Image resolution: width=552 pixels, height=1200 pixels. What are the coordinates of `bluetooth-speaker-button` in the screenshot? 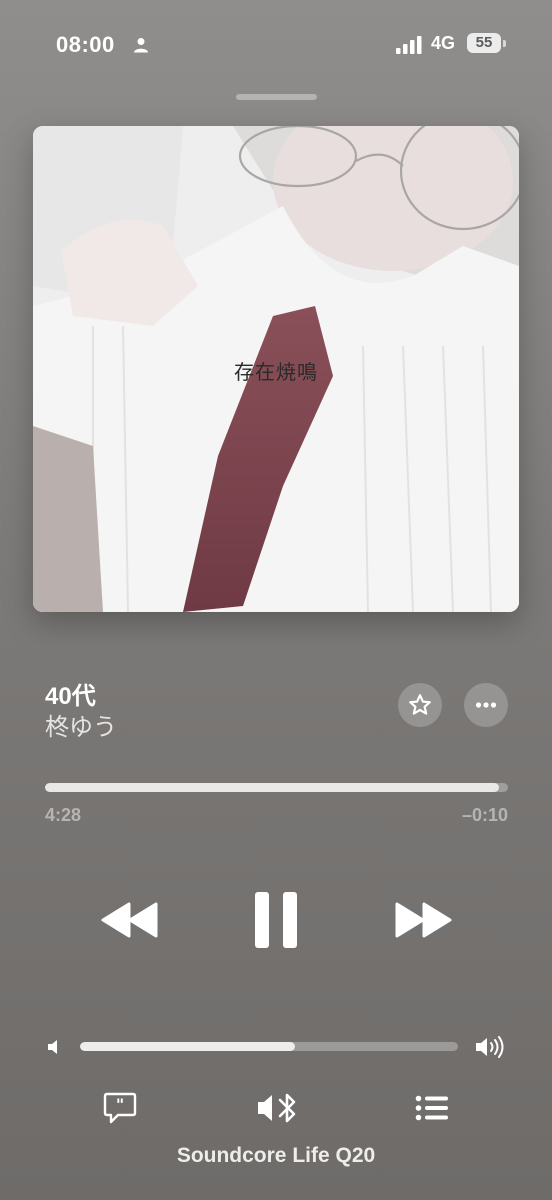 It's located at (278, 1108).